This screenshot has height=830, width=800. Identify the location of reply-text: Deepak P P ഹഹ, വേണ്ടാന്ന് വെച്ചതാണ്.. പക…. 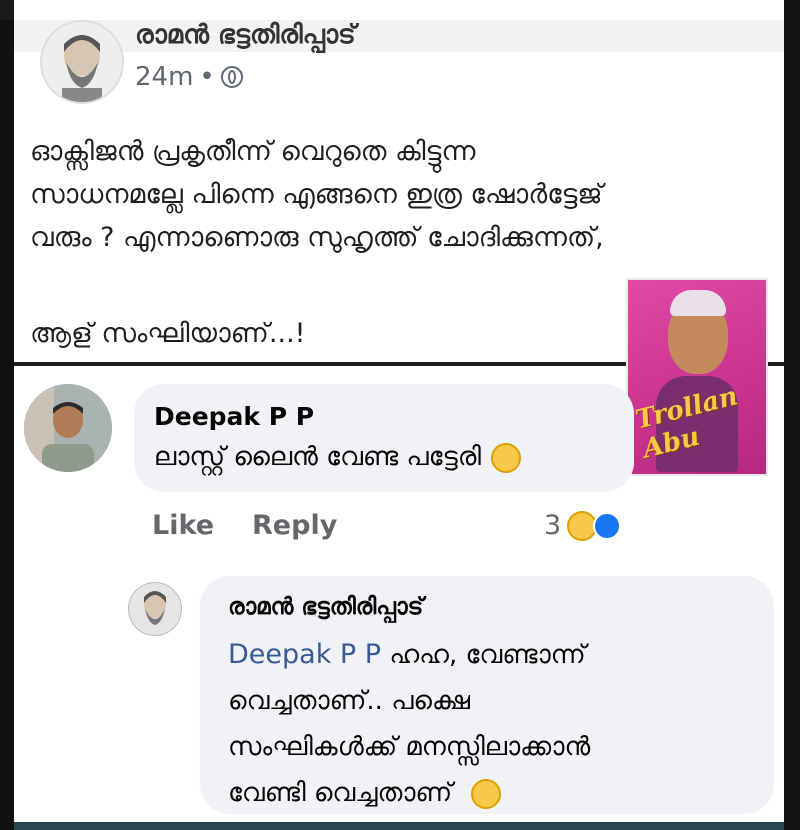
(478, 724).